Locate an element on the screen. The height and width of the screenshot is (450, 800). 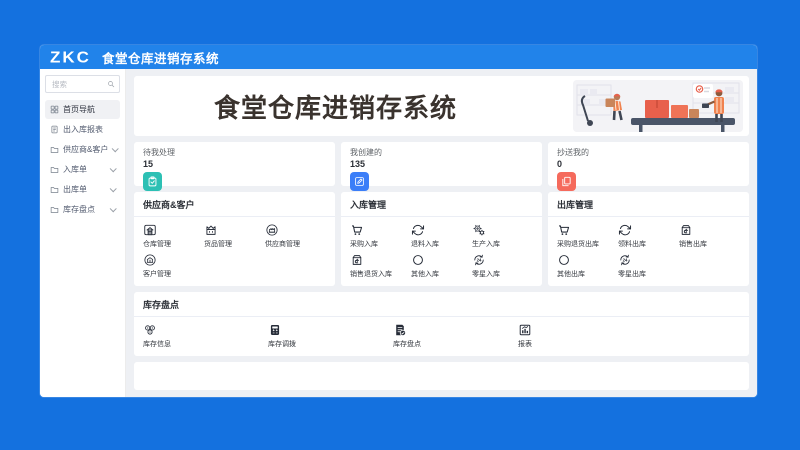
app-item: 销售退货入库 is located at coordinates (380, 266).